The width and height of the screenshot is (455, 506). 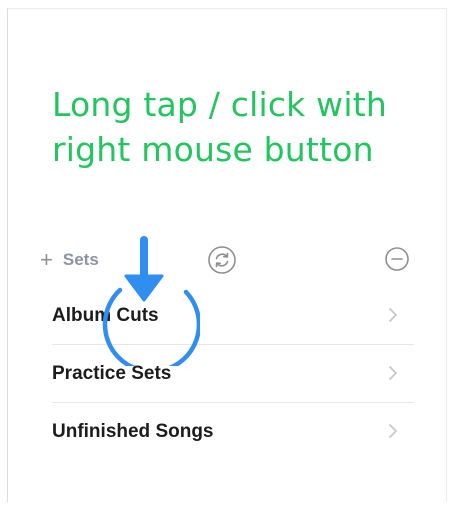 I want to click on instruction-line-2: right mouse button, so click(x=213, y=149).